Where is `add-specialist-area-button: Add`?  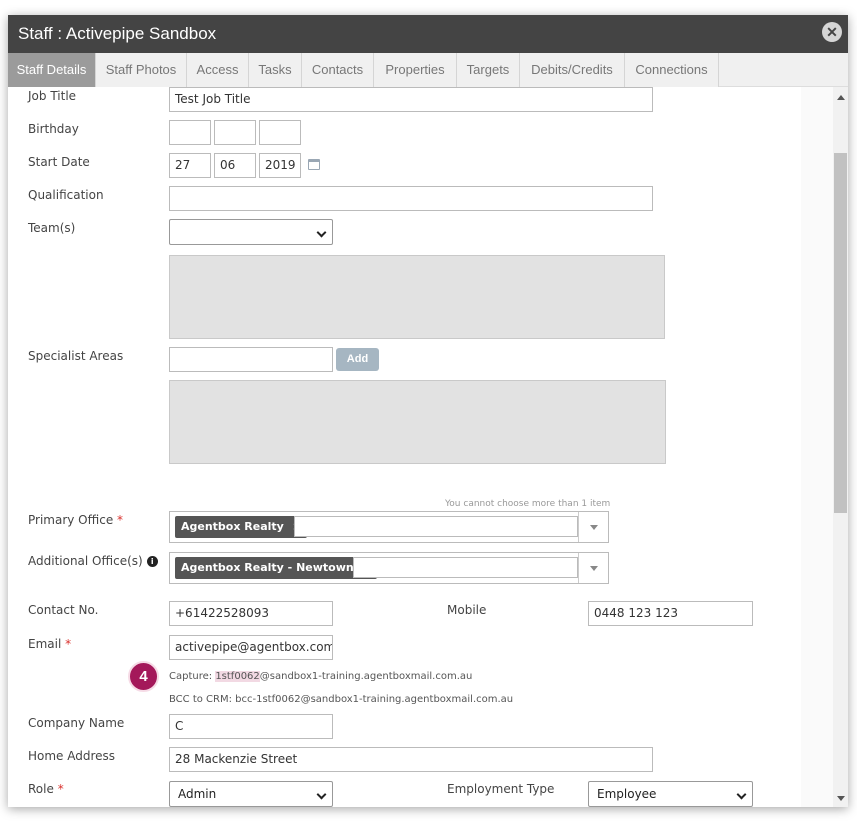 add-specialist-area-button: Add is located at coordinates (357, 359).